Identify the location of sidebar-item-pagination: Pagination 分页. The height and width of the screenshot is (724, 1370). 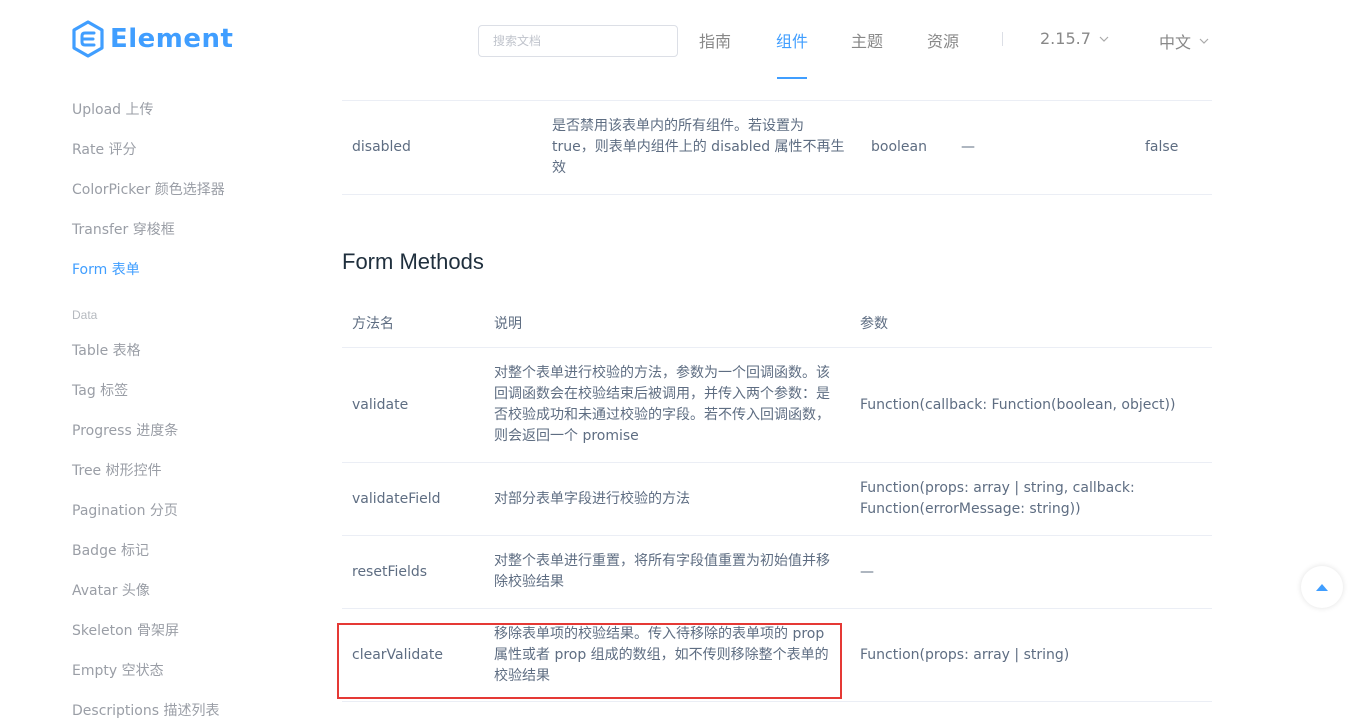
(125, 510).